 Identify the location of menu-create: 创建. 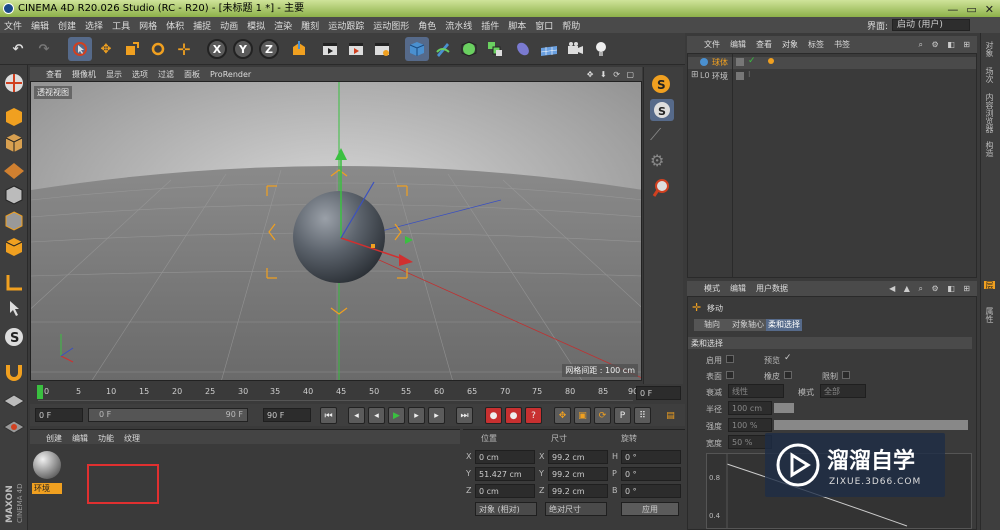
(67, 25).